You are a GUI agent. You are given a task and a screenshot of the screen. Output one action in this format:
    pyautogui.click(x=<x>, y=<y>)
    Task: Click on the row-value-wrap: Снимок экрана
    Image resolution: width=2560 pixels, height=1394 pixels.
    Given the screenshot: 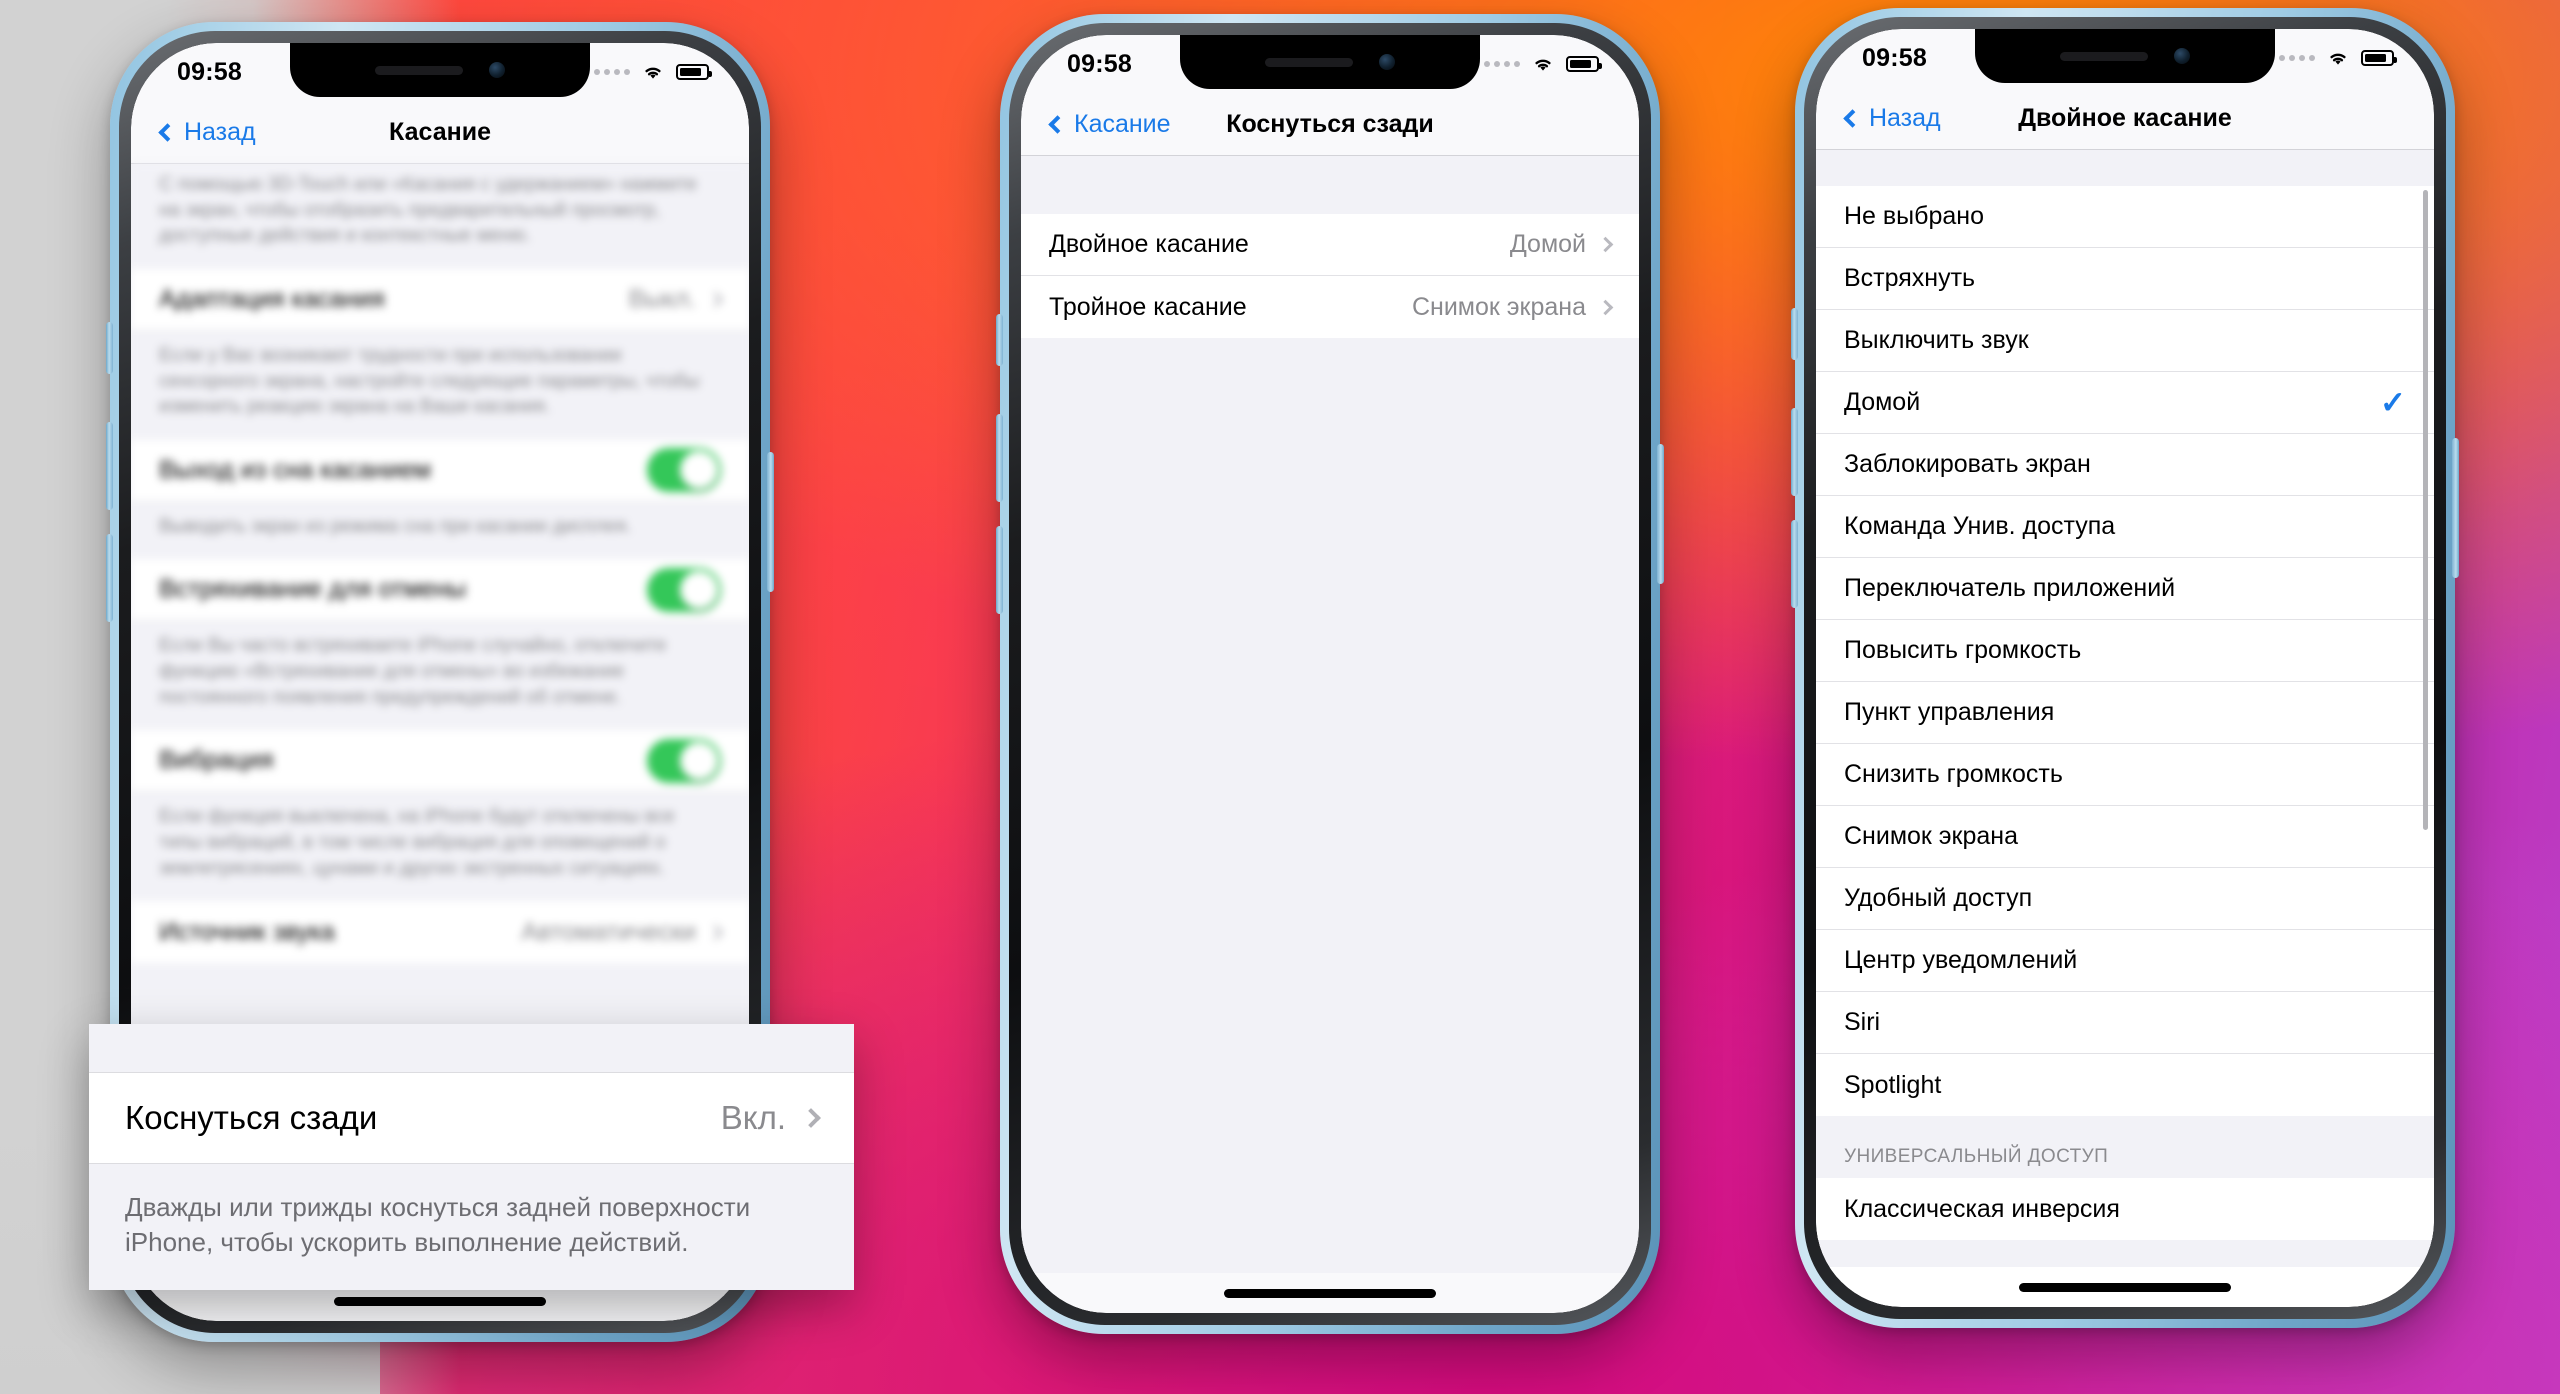 What is the action you would take?
    pyautogui.click(x=1513, y=307)
    